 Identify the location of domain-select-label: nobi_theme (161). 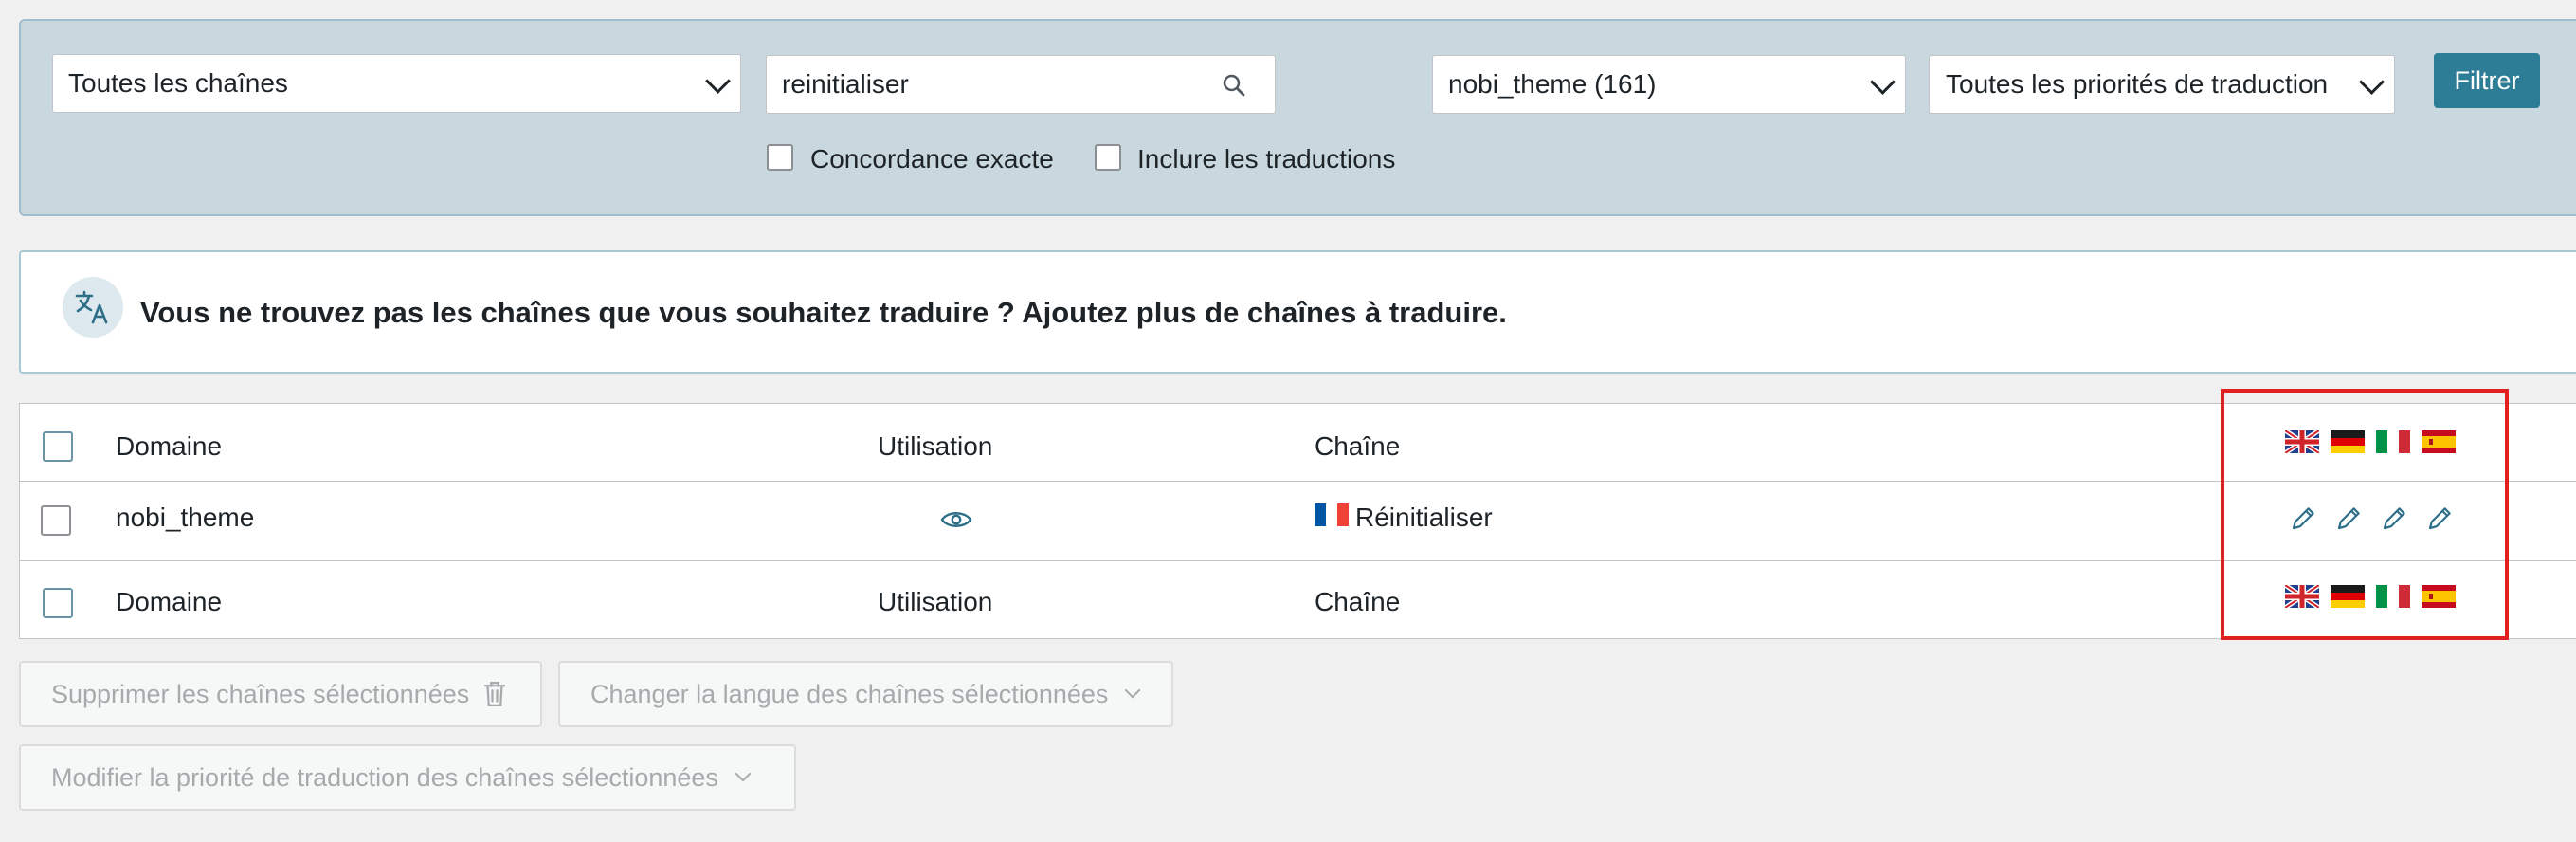
(1552, 84).